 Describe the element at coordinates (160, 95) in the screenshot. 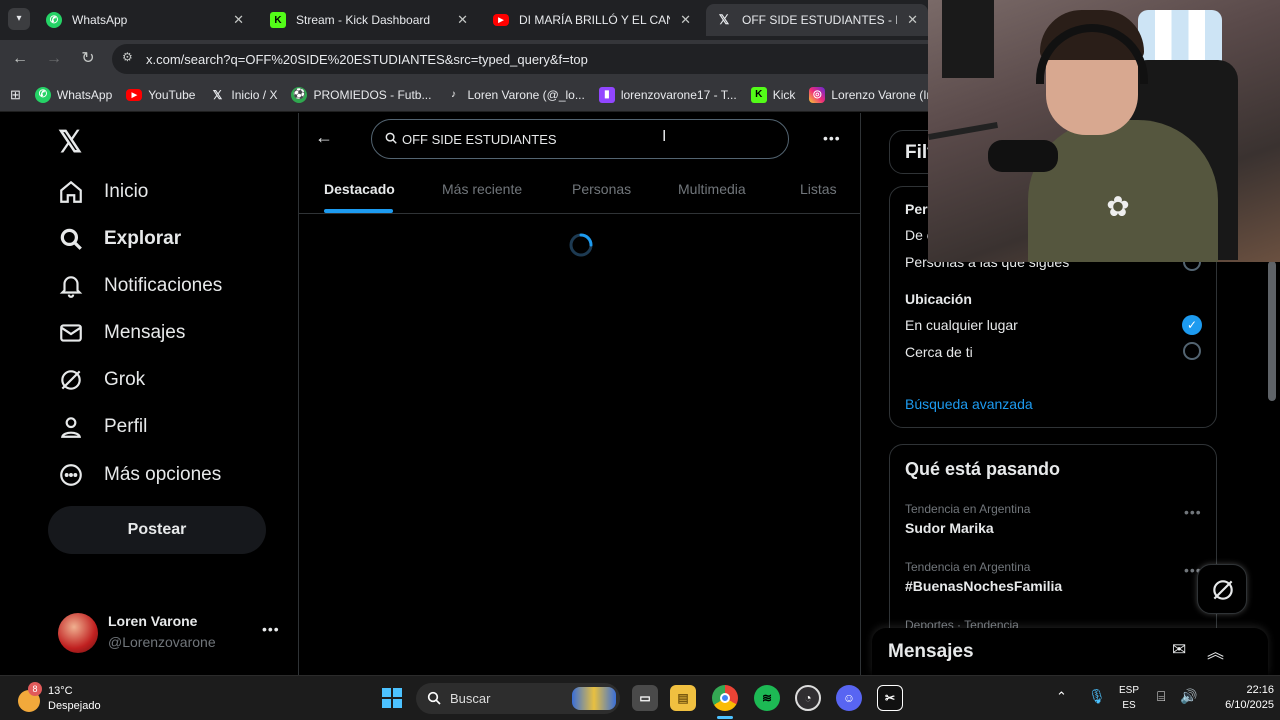

I see `bookmark-youtube: ▶ YouTube` at that location.